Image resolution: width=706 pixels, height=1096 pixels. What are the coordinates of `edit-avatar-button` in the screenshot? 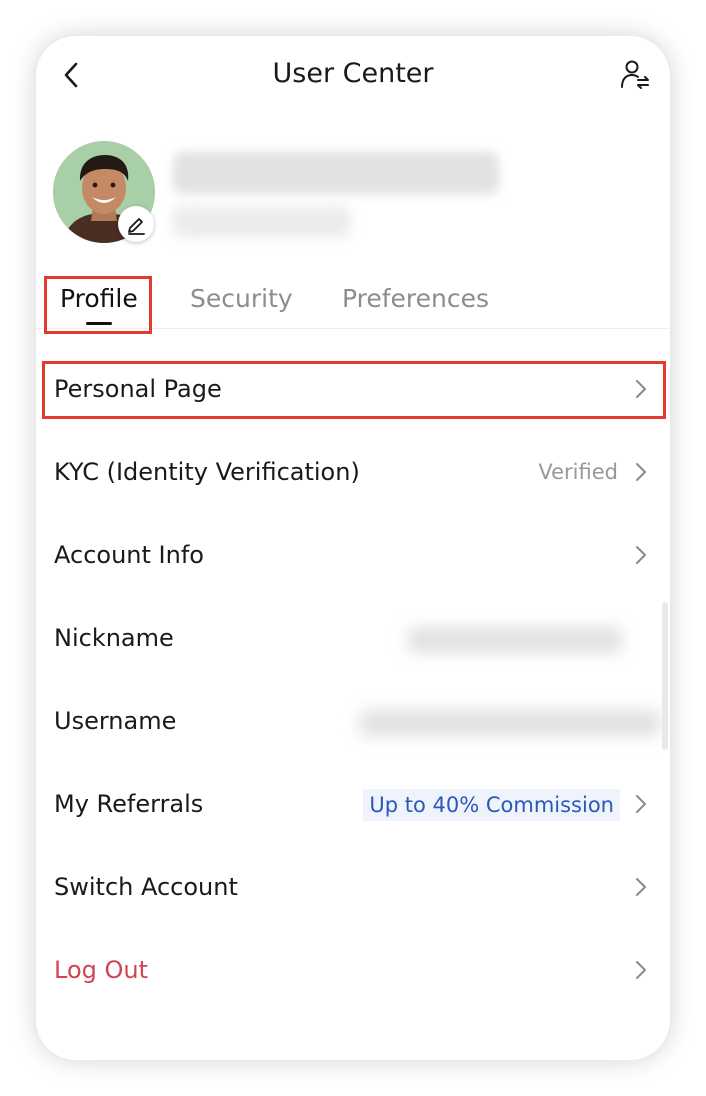 It's located at (136, 224).